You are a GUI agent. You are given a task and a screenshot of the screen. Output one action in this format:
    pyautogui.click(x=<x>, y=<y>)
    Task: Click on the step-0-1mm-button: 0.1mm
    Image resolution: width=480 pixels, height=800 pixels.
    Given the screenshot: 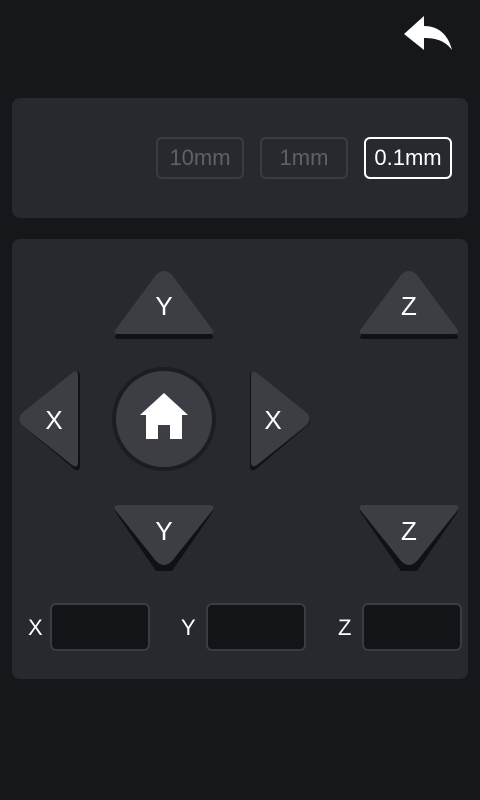 What is the action you would take?
    pyautogui.click(x=408, y=158)
    